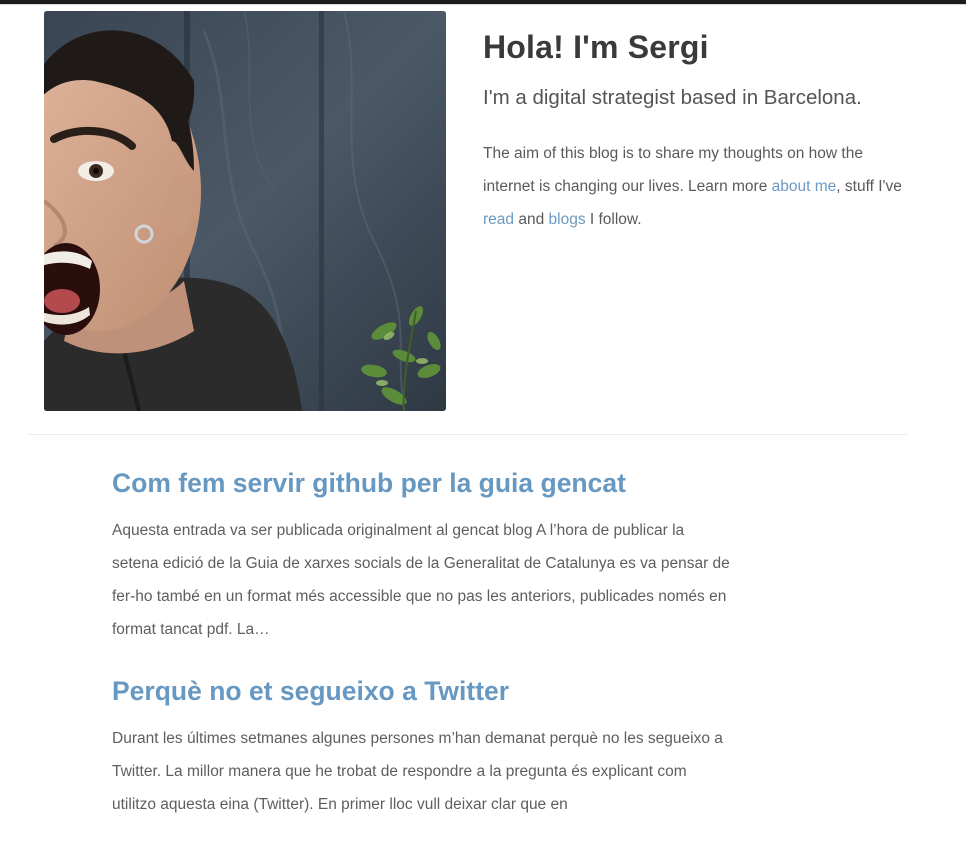  Describe the element at coordinates (498, 219) in the screenshot. I see `read-link: read` at that location.